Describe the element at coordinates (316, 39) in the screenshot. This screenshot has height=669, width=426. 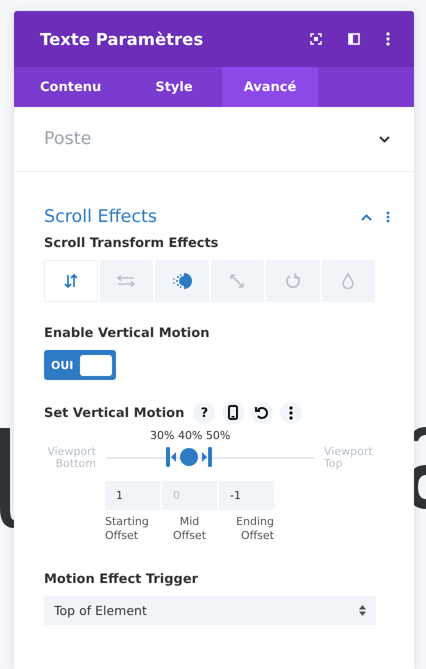
I see `focus-icon` at that location.